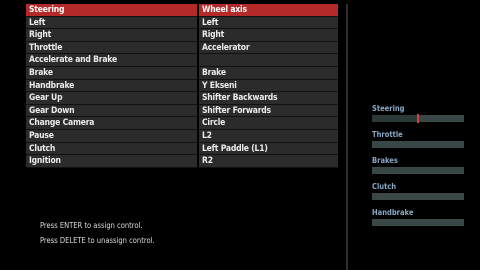 Image resolution: width=480 pixels, height=270 pixels. What do you see at coordinates (384, 186) in the screenshot?
I see `meter-label: Clutch` at bounding box center [384, 186].